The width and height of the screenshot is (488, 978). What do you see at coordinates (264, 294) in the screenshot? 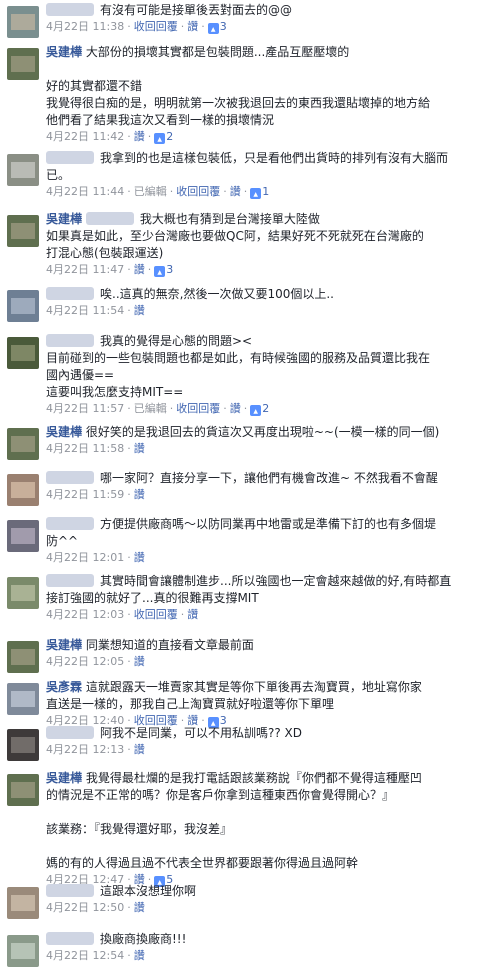
I see `comment-text-line: 唉..這真的無奈,然後一次做又要100個以上..` at bounding box center [264, 294].